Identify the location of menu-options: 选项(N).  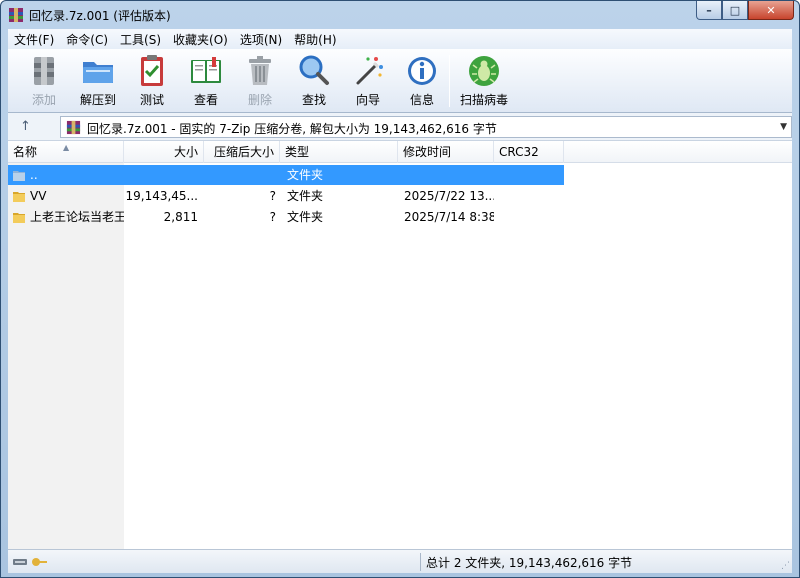
(261, 39).